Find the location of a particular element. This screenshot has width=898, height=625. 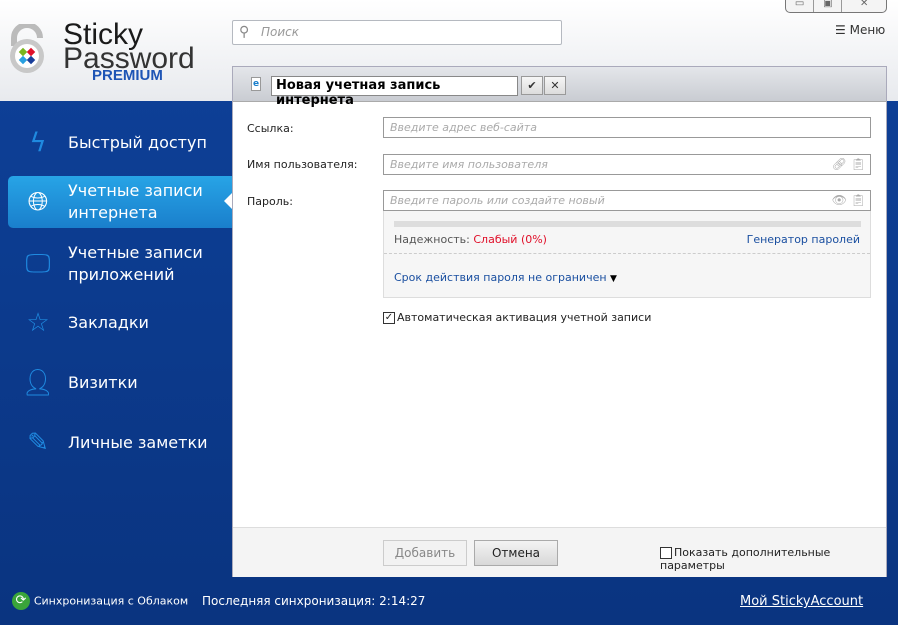

checkbox-unchecked-icon is located at coordinates (666, 553).